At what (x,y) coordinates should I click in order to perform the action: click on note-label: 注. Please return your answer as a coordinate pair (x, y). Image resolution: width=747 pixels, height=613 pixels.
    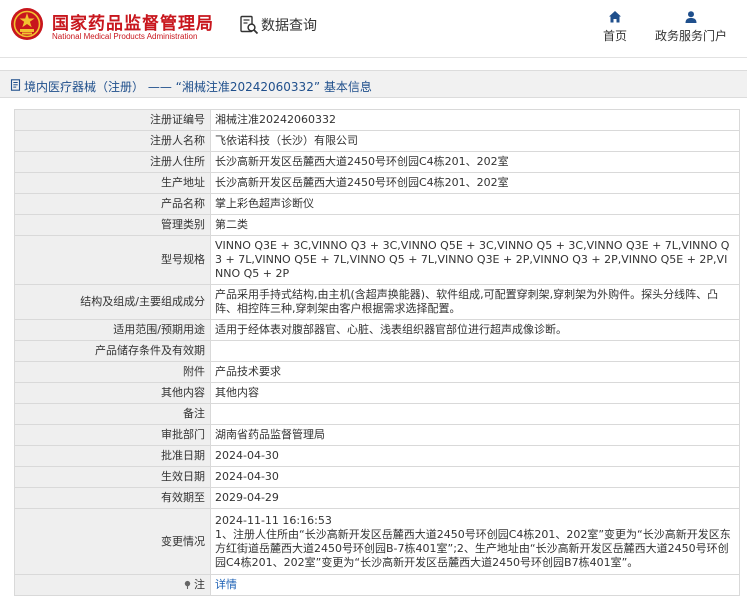
    Looking at the image, I should click on (199, 584).